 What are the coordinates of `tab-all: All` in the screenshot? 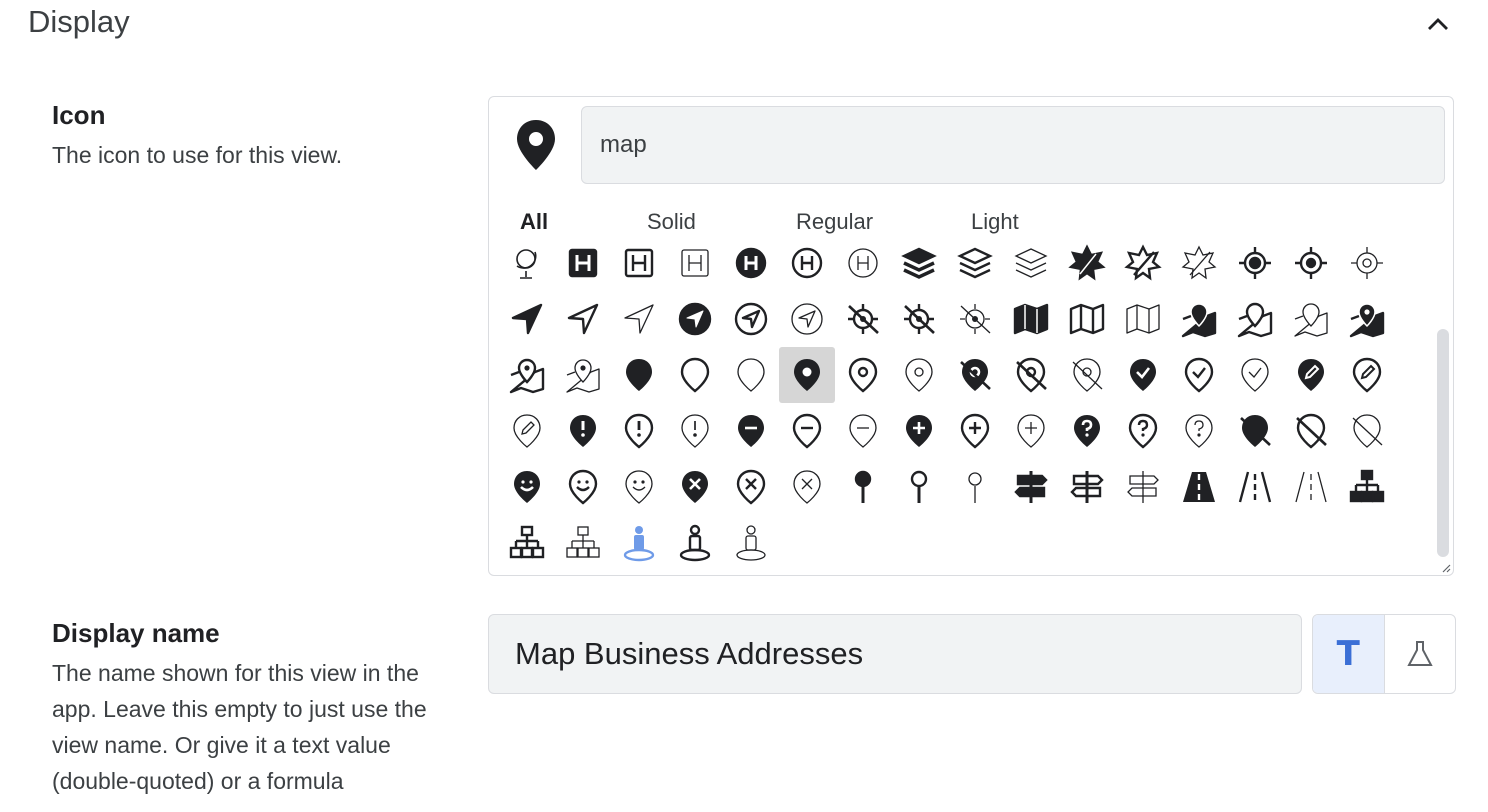 It's located at (534, 222).